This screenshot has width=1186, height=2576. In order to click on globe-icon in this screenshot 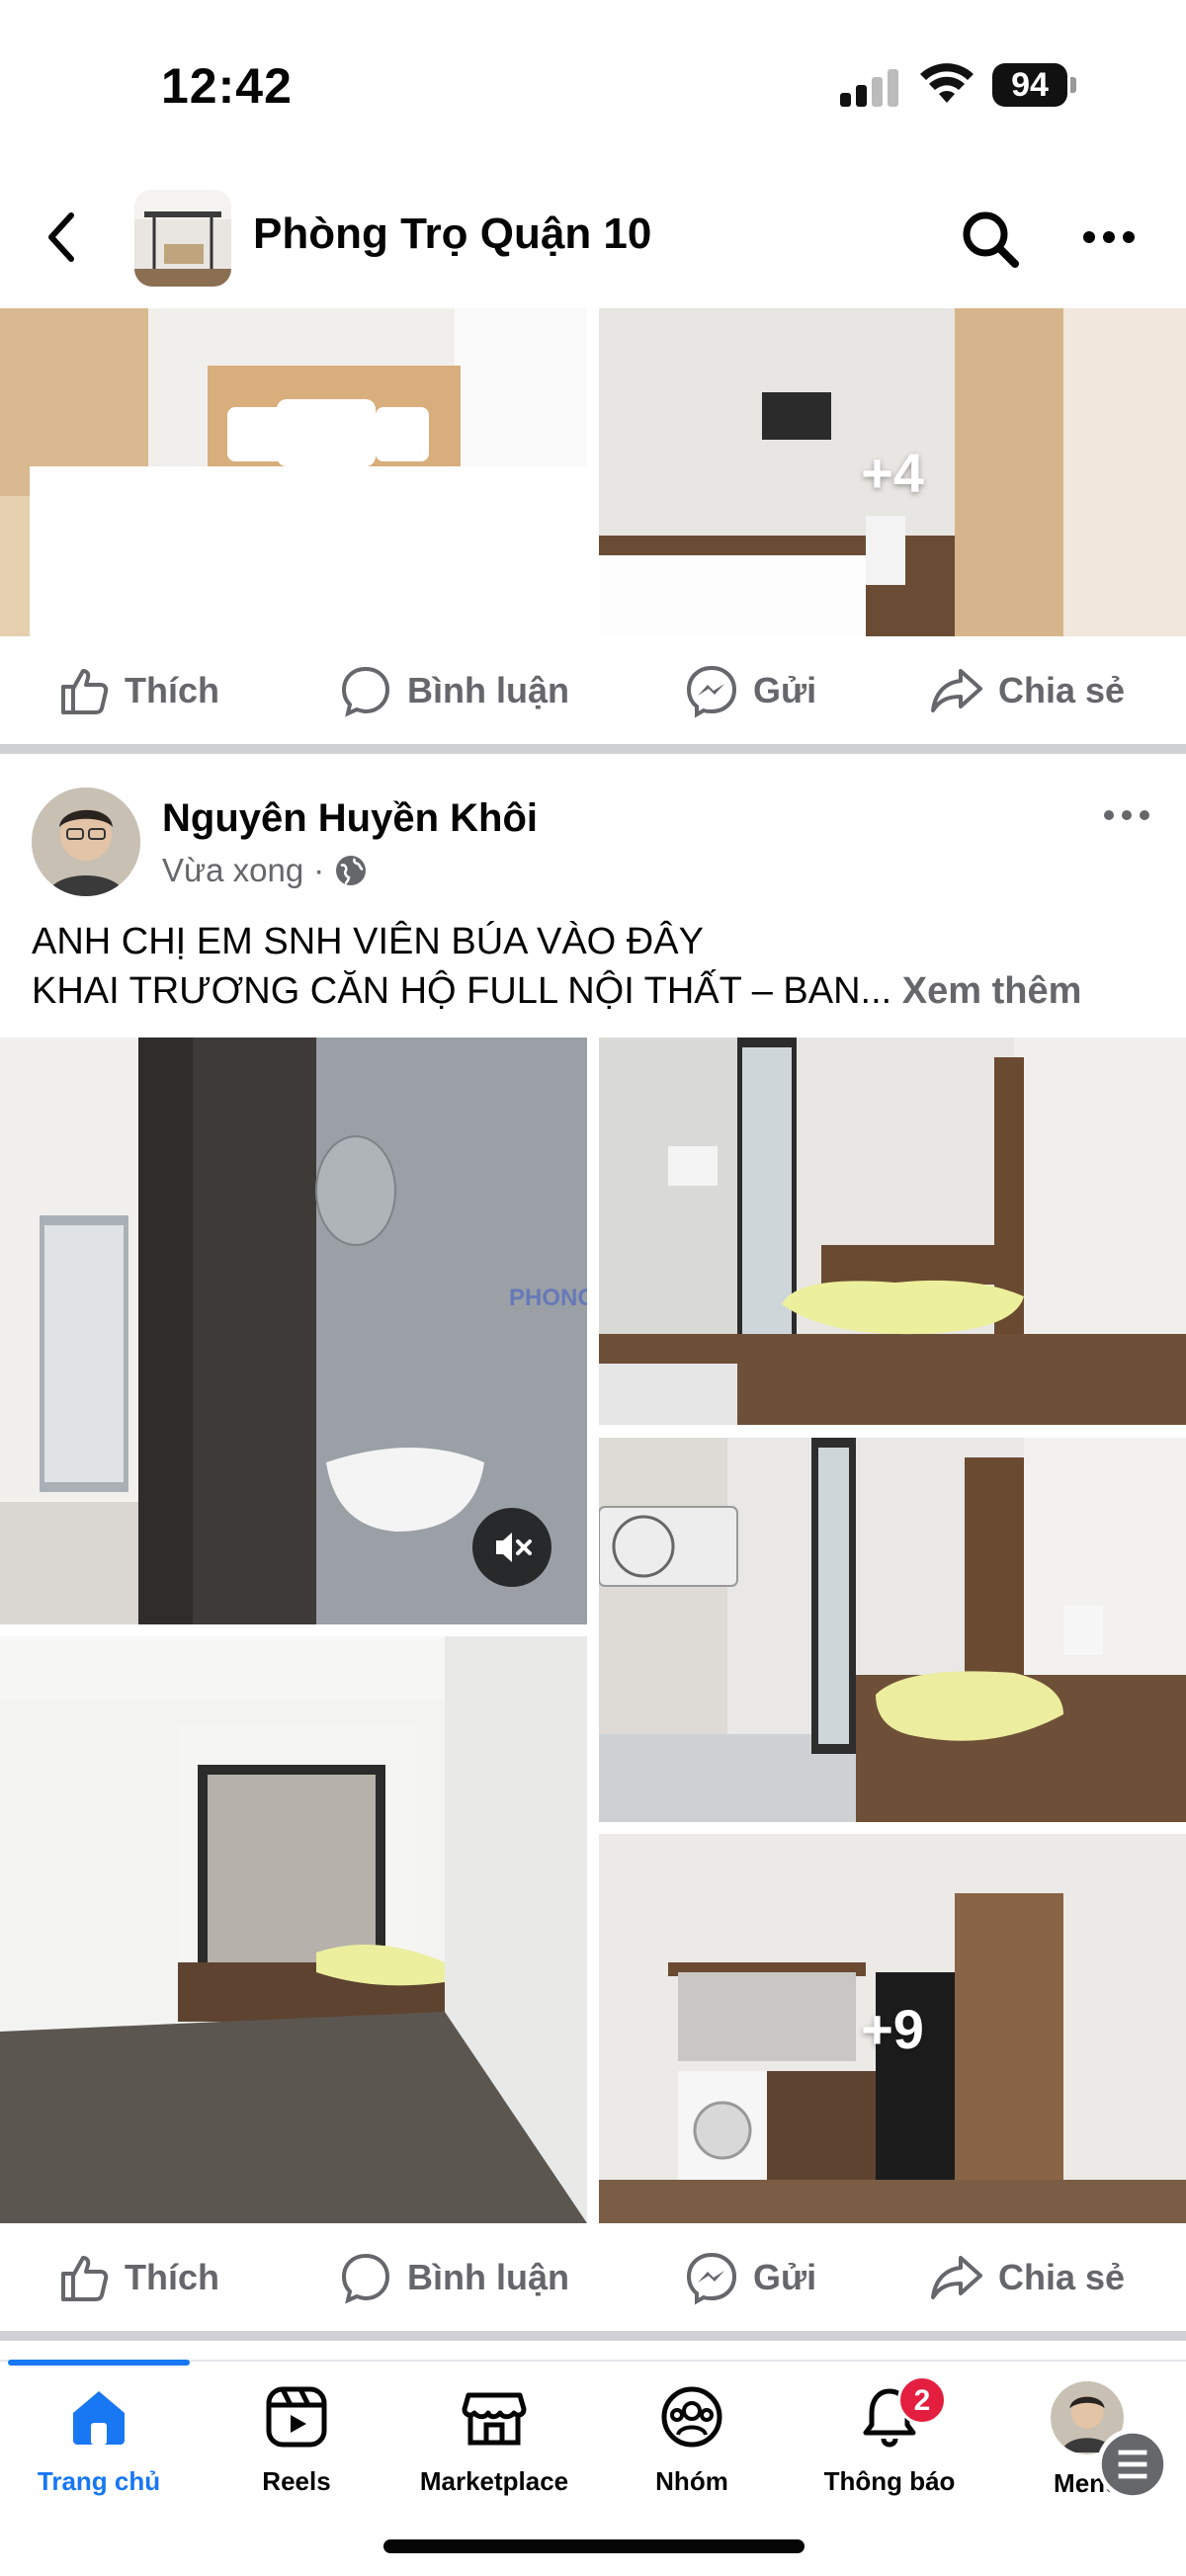, I will do `click(351, 870)`.